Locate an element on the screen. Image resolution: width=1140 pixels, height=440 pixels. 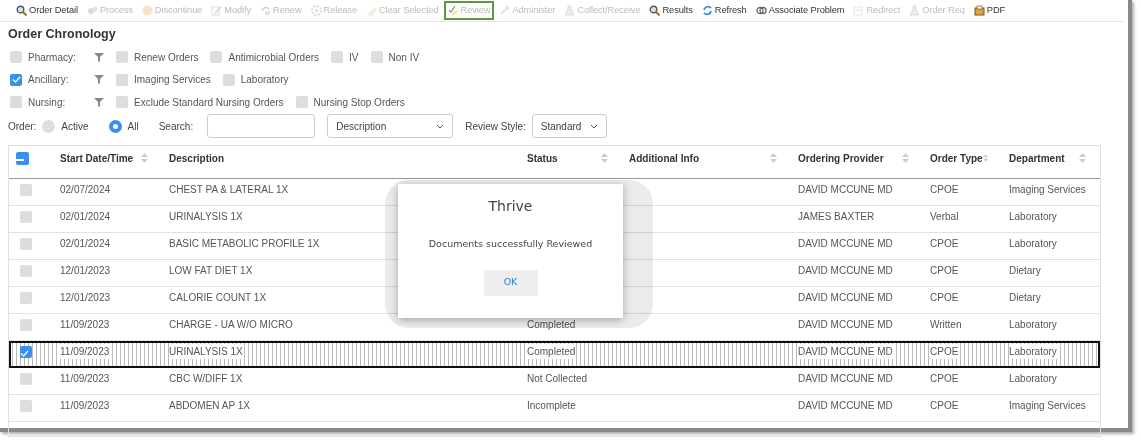
table-cell-text: ABDOMEN AP 1X is located at coordinates (209, 406).